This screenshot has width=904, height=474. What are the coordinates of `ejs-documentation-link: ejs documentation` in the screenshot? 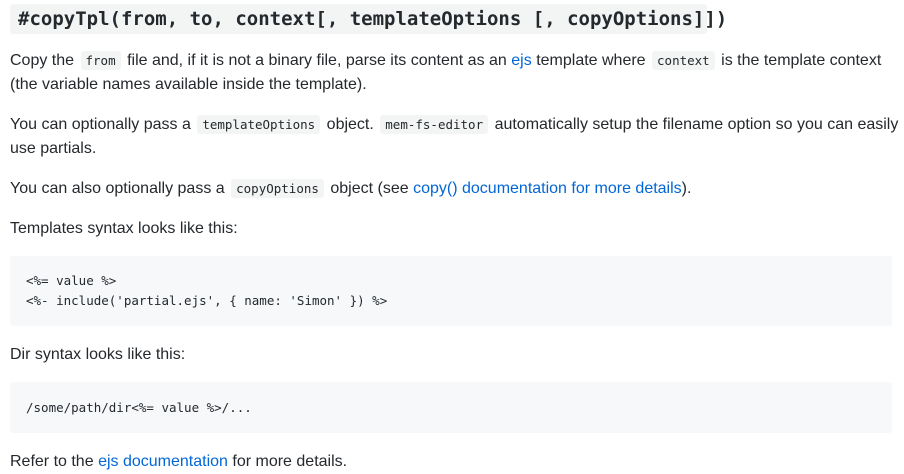 It's located at (163, 461).